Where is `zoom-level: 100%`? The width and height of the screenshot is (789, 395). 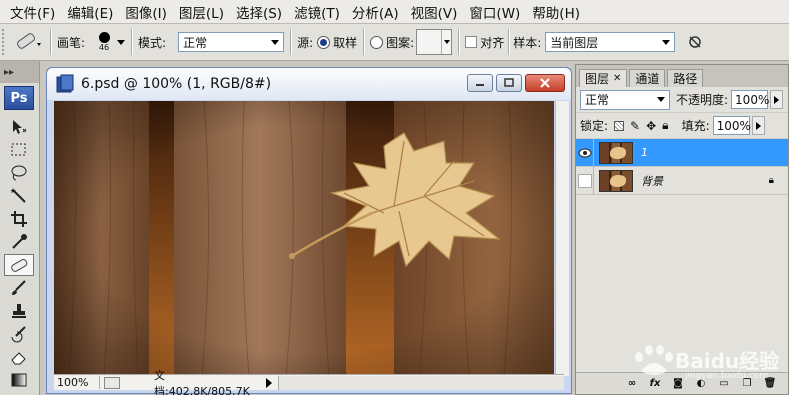
zoom-level: 100% is located at coordinates (77, 382).